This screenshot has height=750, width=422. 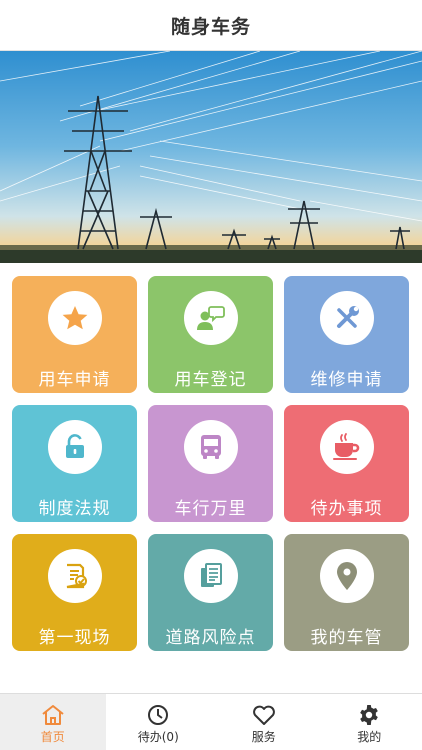 I want to click on tab-mine: 我的, so click(x=369, y=722).